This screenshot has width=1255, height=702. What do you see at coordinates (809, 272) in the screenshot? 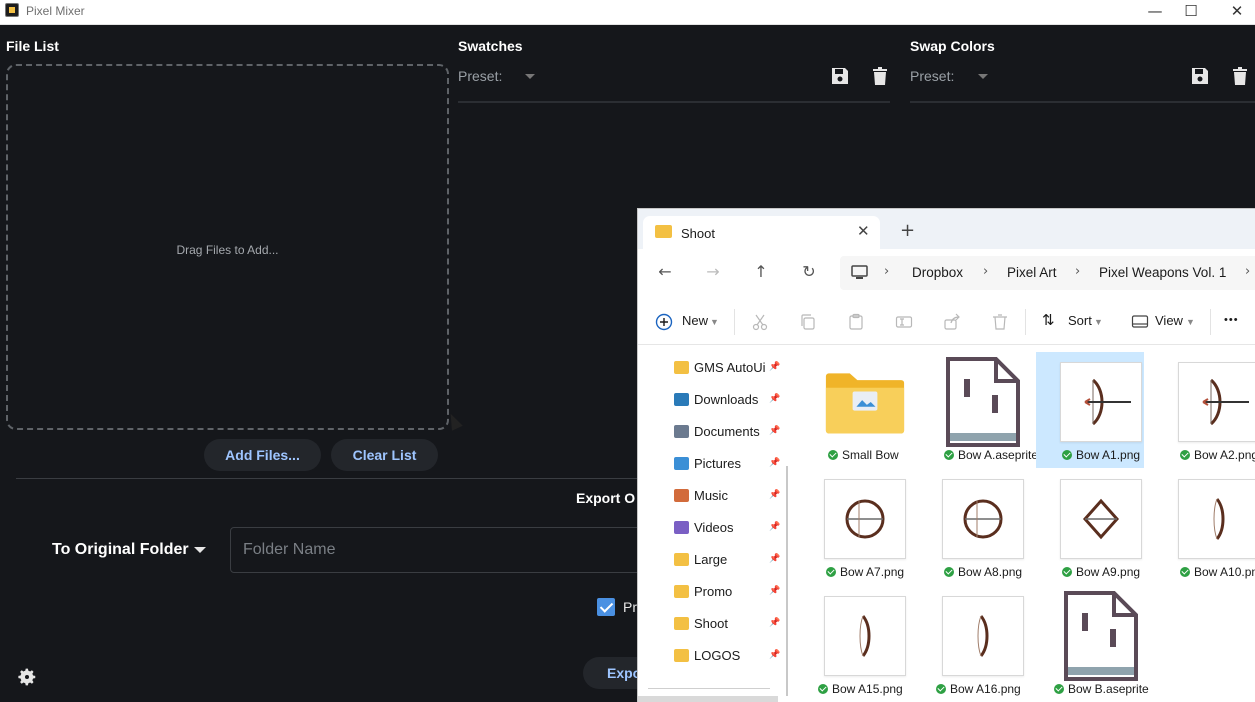
I see `refresh-icon: ↻` at bounding box center [809, 272].